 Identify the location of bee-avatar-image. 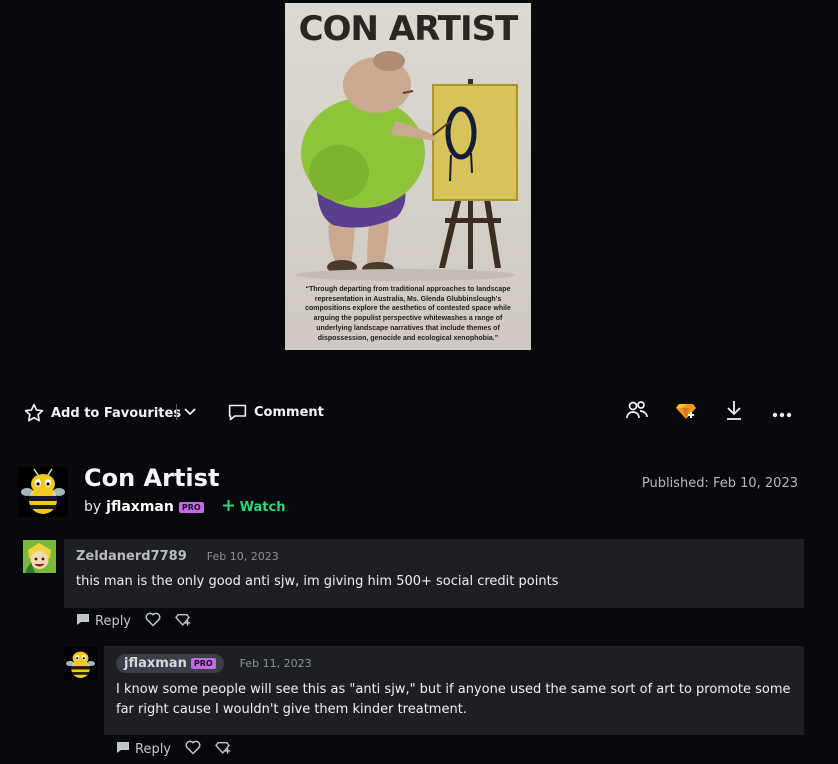
(43, 491).